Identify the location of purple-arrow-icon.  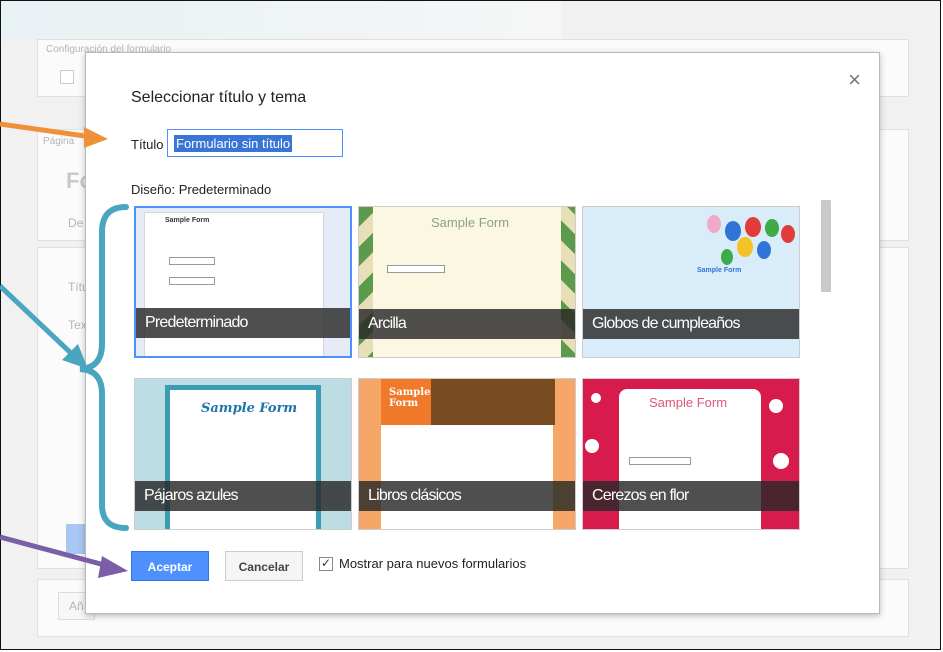
(64, 556).